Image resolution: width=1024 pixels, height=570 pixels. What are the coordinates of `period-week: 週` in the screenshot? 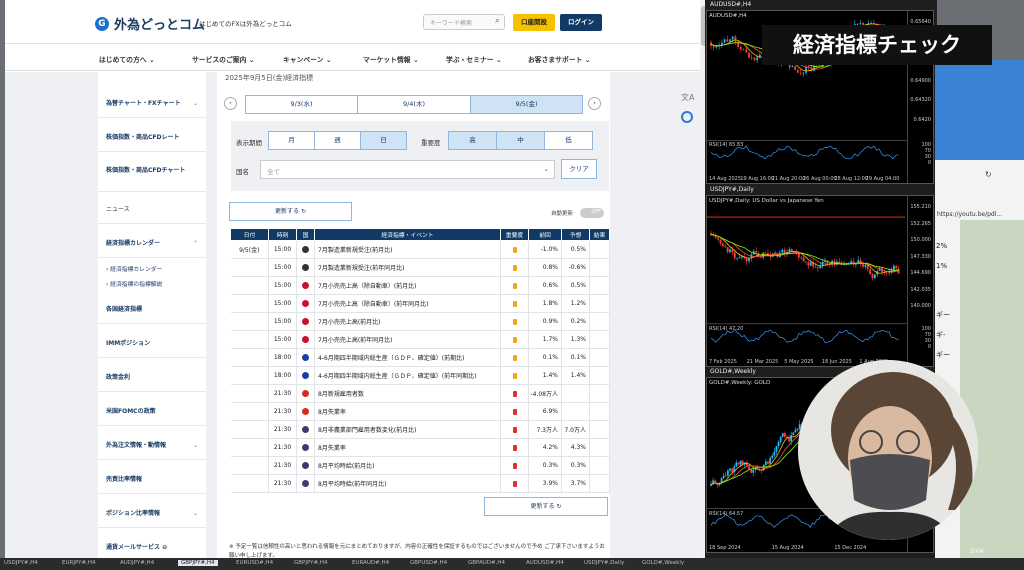 It's located at (337, 140).